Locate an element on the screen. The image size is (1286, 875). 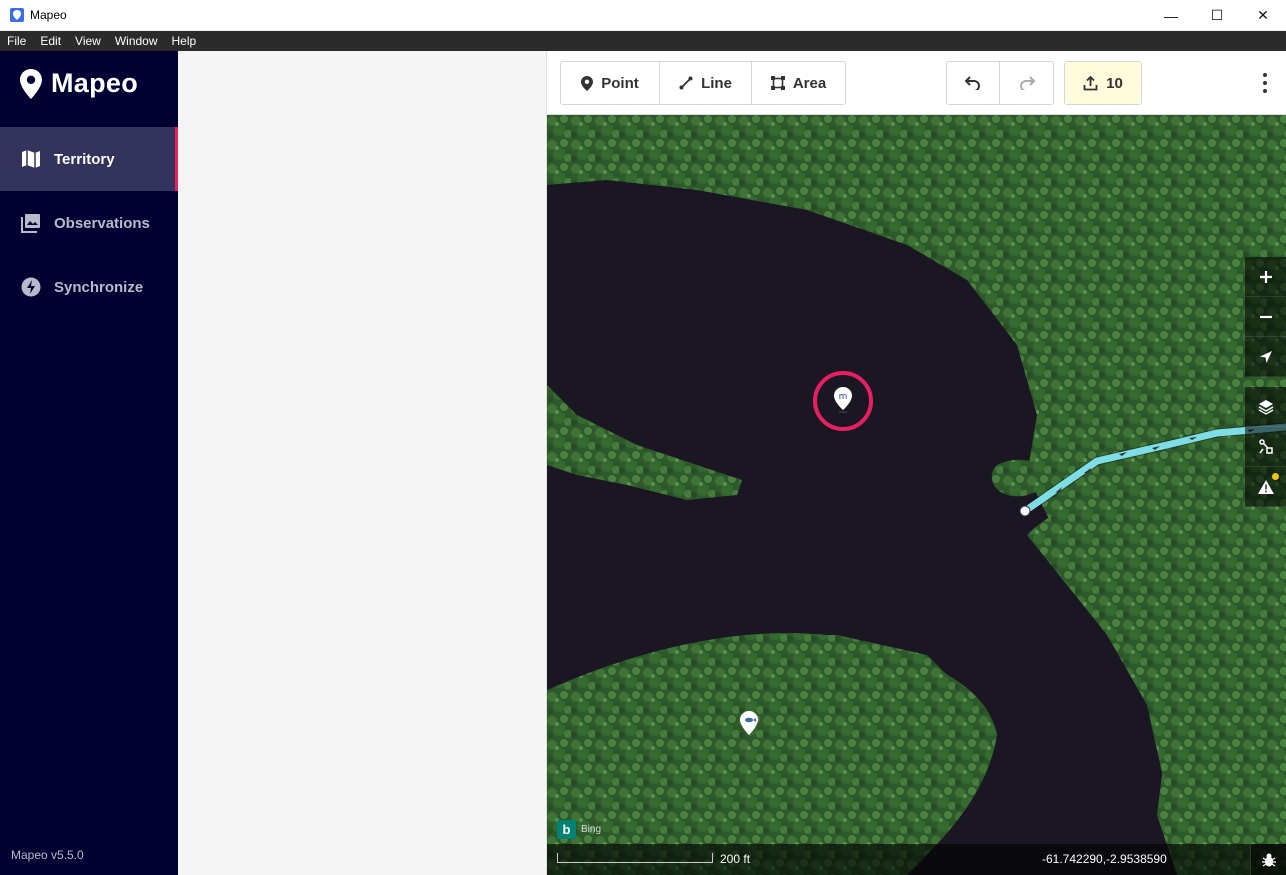
report-bug-button is located at coordinates (1268, 859).